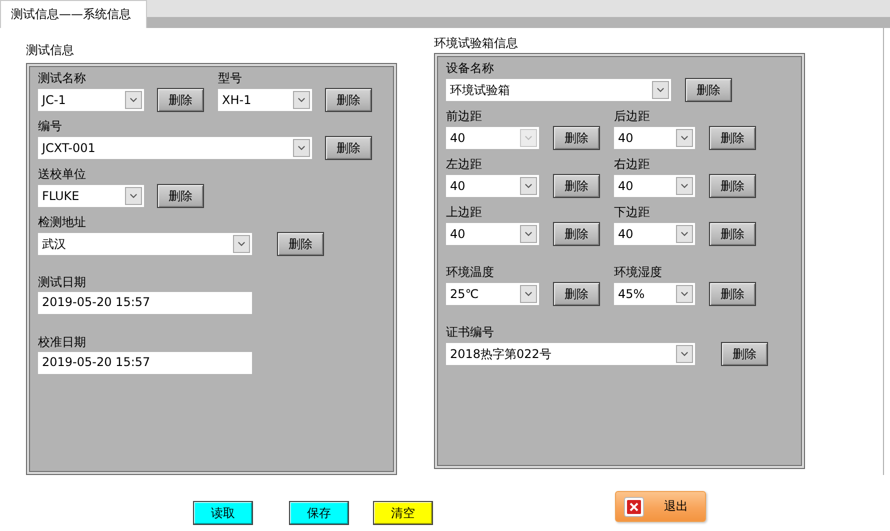 Image resolution: width=890 pixels, height=531 pixels. Describe the element at coordinates (62, 282) in the screenshot. I see `field-label: 测试日期` at that location.